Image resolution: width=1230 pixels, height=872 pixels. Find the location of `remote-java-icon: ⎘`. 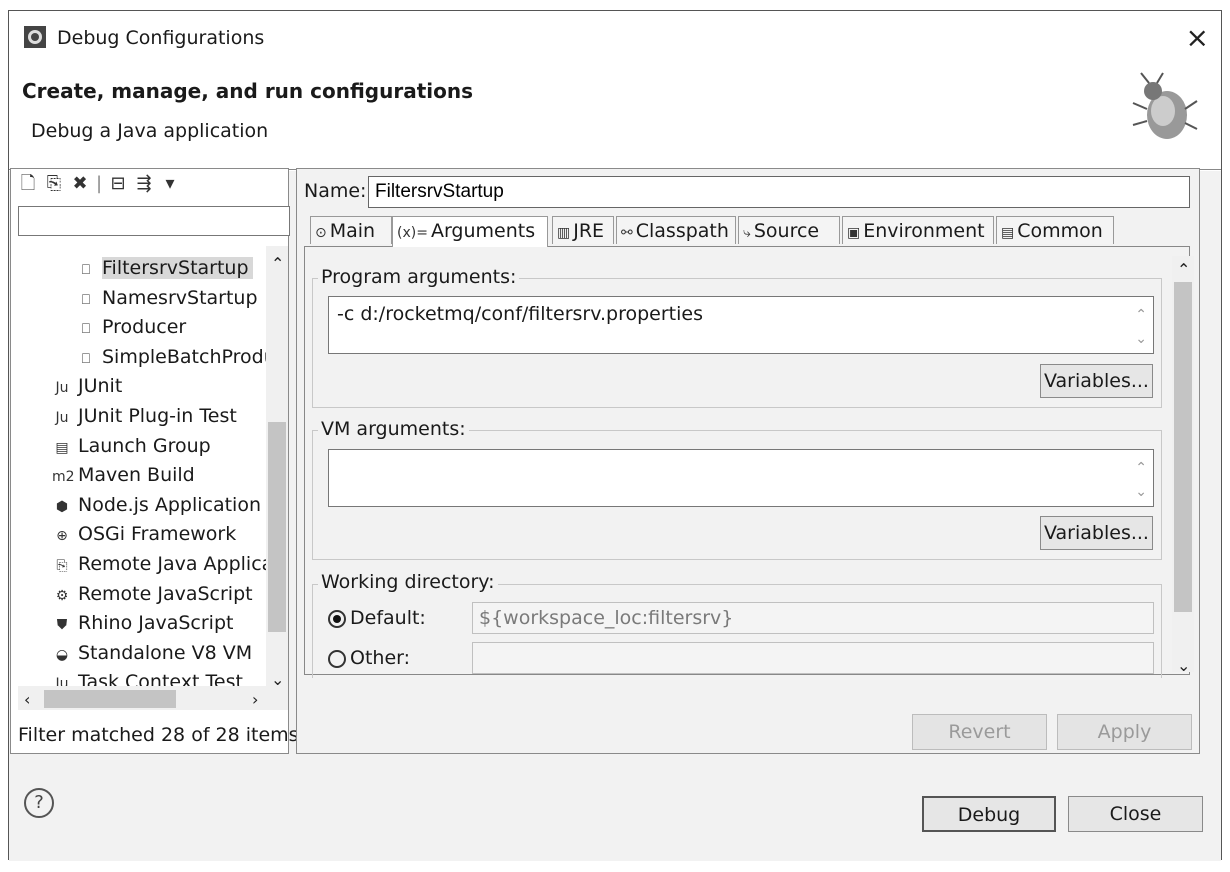

remote-java-icon: ⎘ is located at coordinates (62, 566).